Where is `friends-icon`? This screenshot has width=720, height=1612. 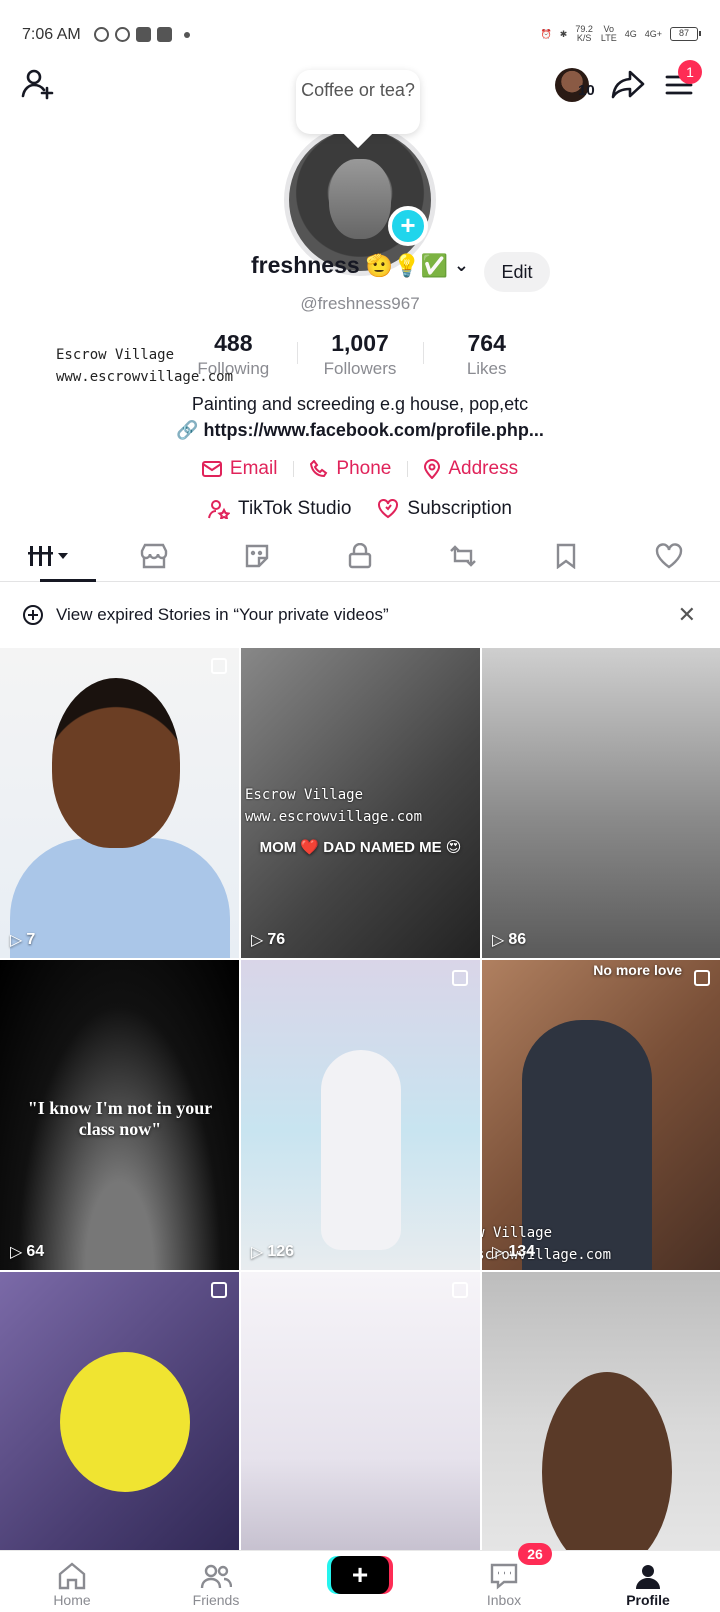 friends-icon is located at coordinates (216, 1576).